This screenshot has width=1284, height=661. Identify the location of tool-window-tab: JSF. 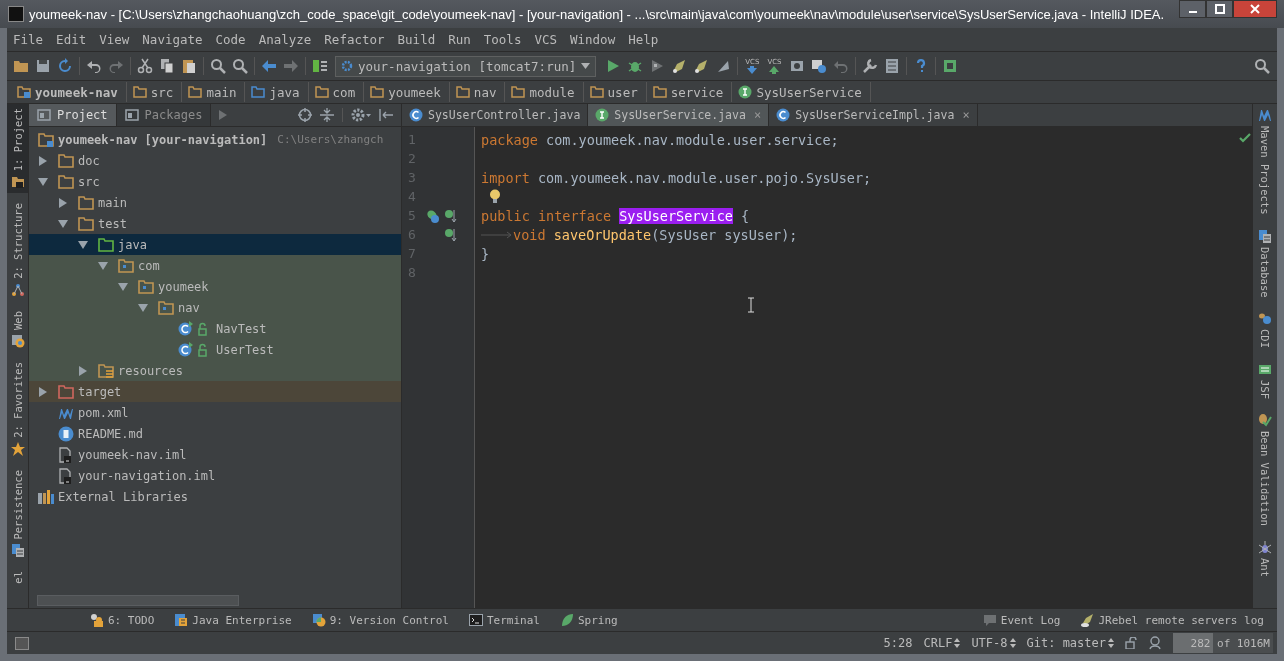
(1265, 381).